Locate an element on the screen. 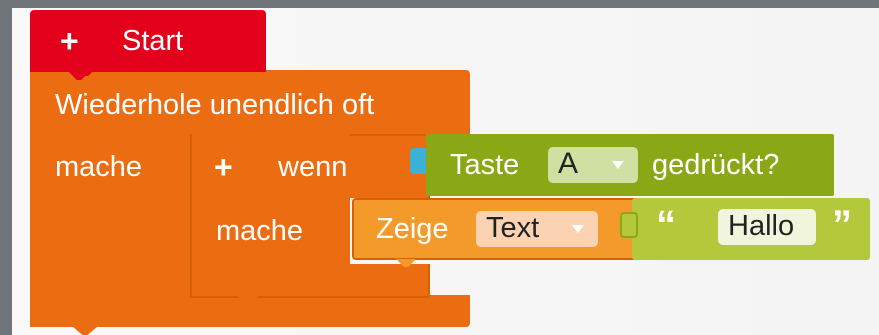  key-dropdown-value: A is located at coordinates (568, 163).